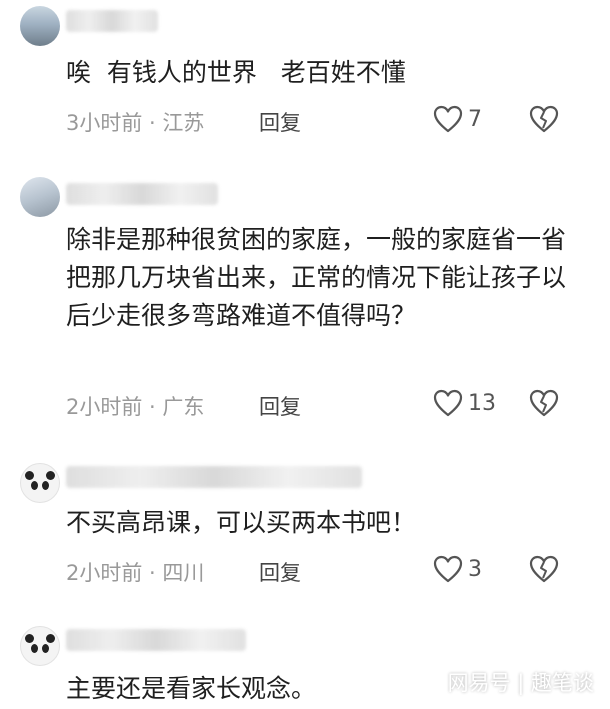 This screenshot has width=610, height=709. What do you see at coordinates (135, 123) in the screenshot?
I see `comment-meta: 3小时前 · 江苏` at bounding box center [135, 123].